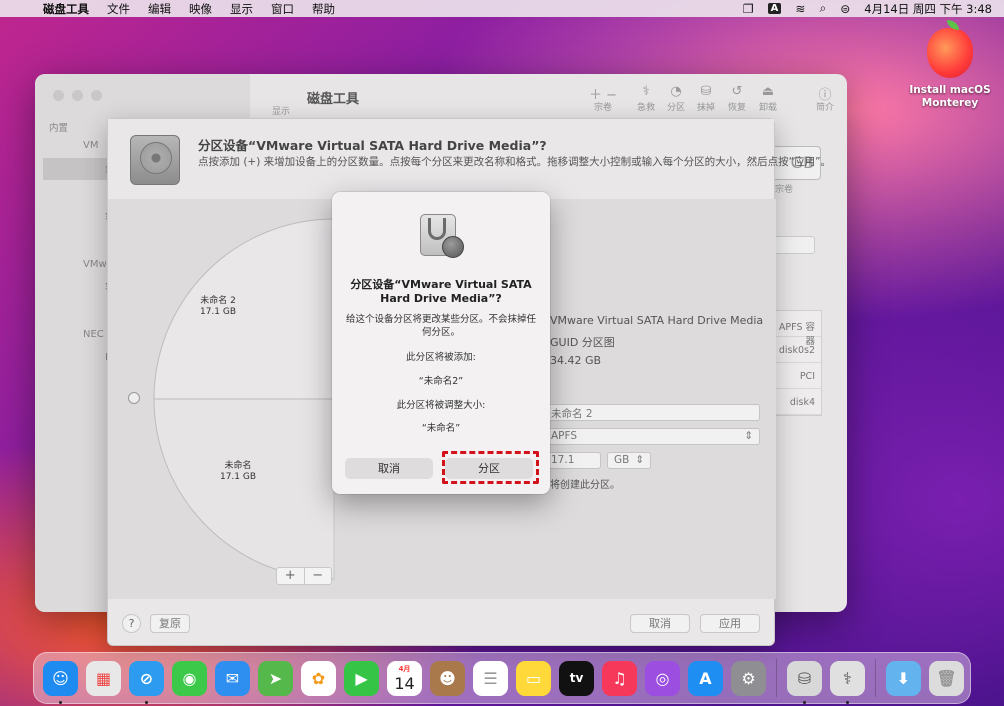 The height and width of the screenshot is (706, 1004). I want to click on pie-label-unnamed-2: 未命名 2 17.1 GB, so click(218, 306).